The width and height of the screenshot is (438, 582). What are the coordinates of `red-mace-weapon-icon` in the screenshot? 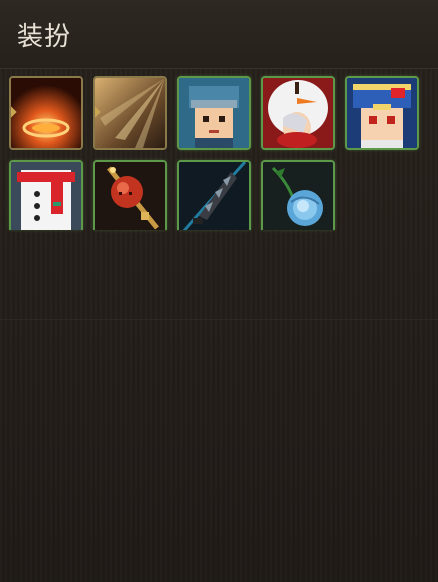 It's located at (130, 196).